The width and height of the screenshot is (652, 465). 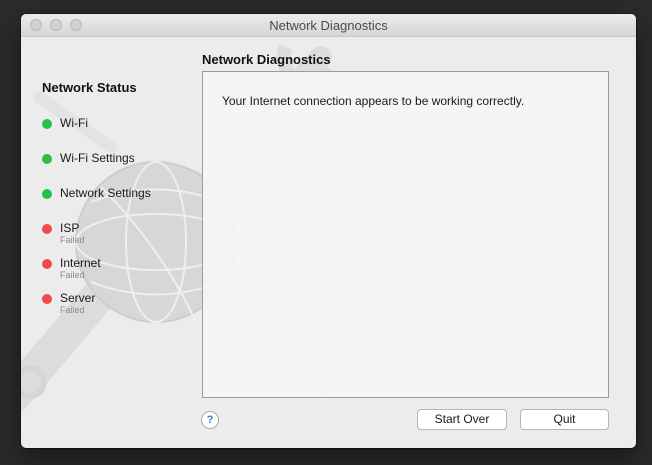 What do you see at coordinates (74, 123) in the screenshot?
I see `status-item-label: Wi-Fi` at bounding box center [74, 123].